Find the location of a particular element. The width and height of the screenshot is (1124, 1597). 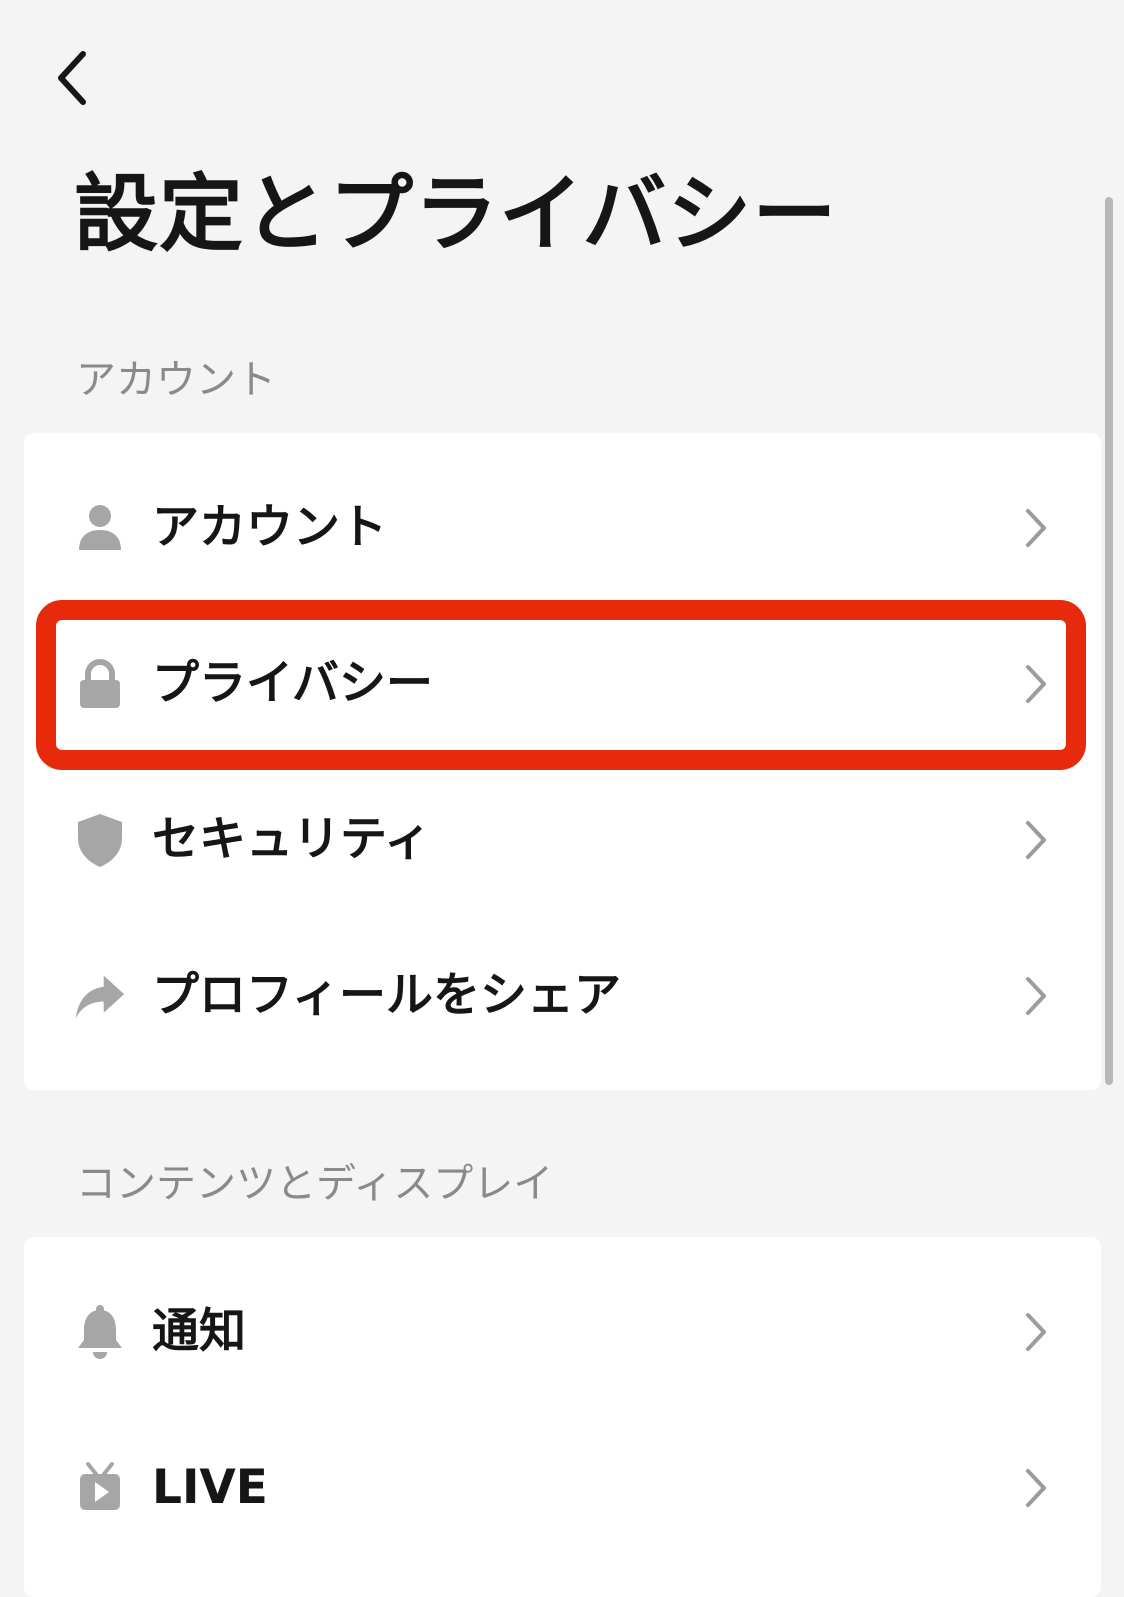

back-button is located at coordinates (71, 78).